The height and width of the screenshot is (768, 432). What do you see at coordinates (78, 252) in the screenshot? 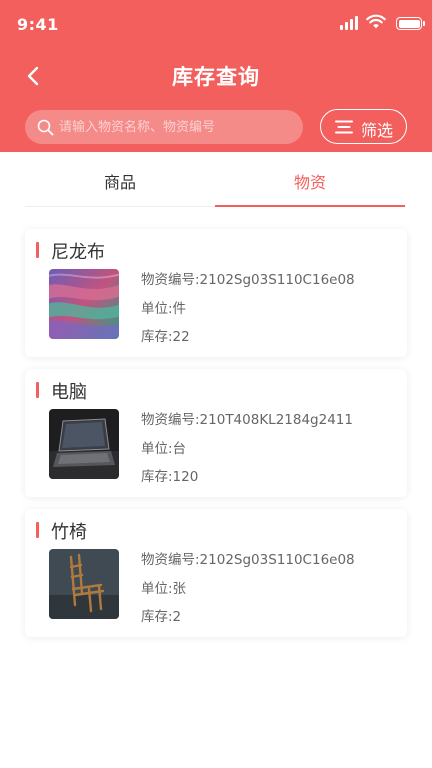
I see `item-name: 尼龙布` at bounding box center [78, 252].